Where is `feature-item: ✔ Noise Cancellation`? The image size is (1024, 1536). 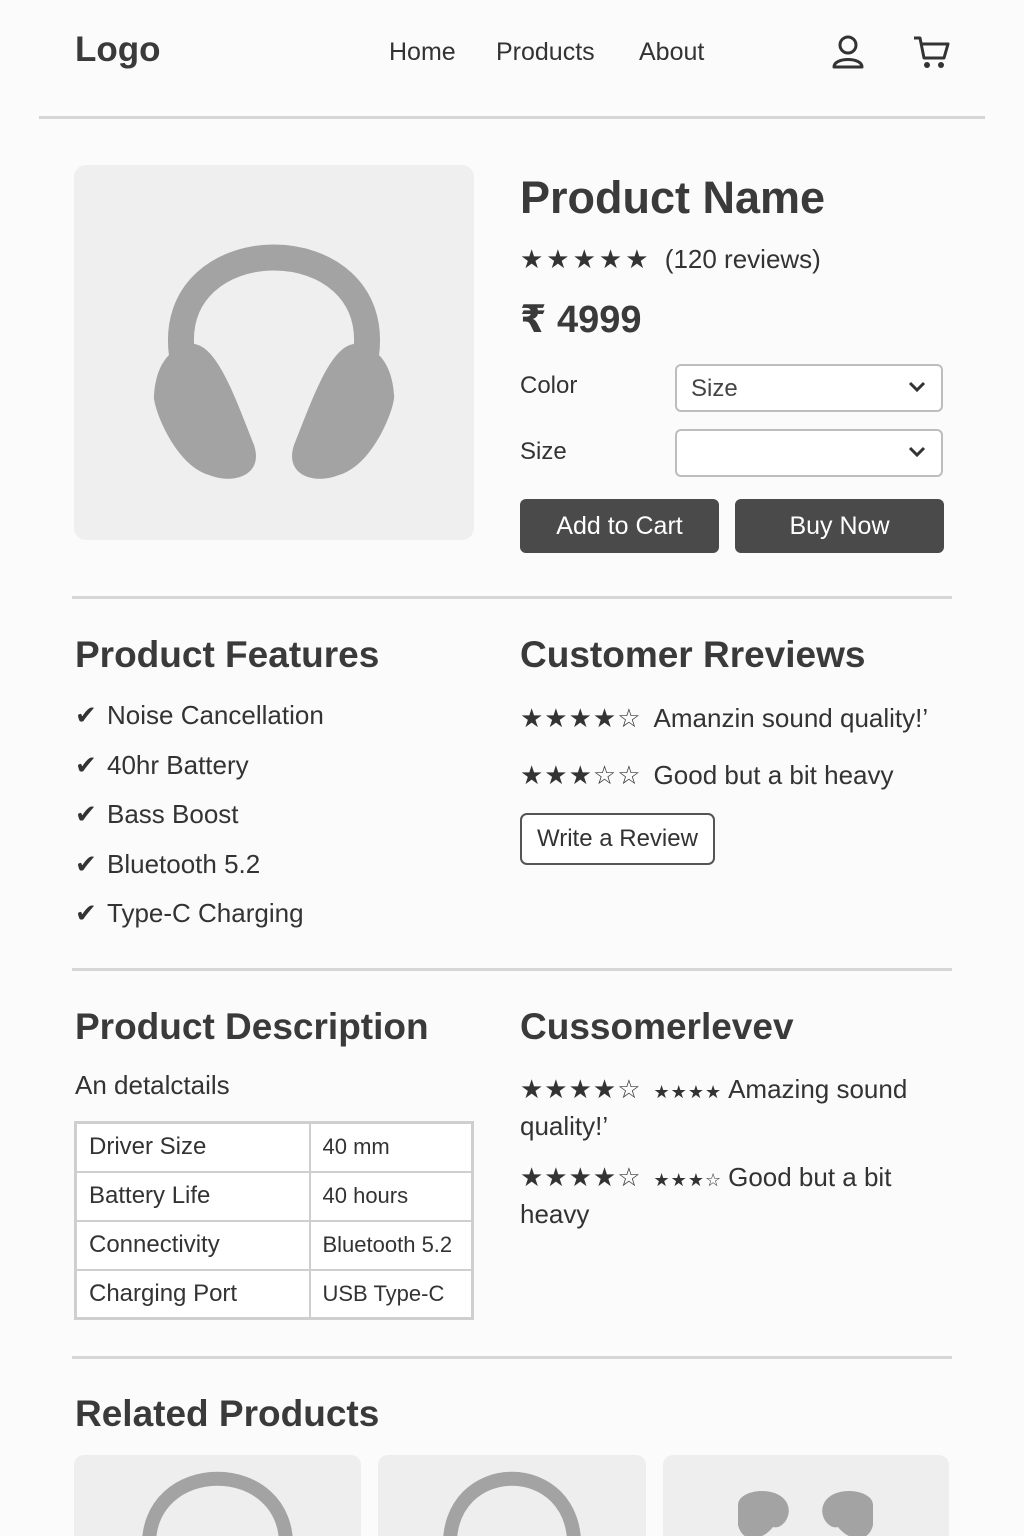 feature-item: ✔ Noise Cancellation is located at coordinates (199, 725).